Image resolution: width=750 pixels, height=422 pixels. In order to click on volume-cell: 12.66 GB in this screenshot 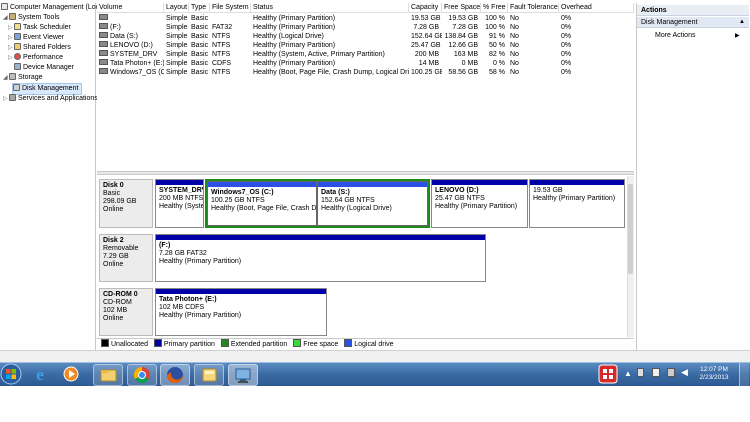, I will do `click(461, 45)`.